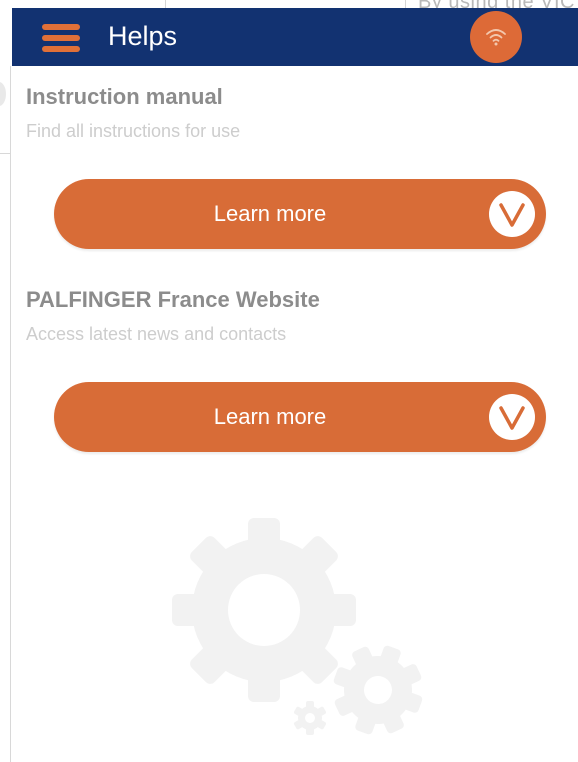 The height and width of the screenshot is (762, 578). I want to click on page-title: Helps, so click(143, 36).